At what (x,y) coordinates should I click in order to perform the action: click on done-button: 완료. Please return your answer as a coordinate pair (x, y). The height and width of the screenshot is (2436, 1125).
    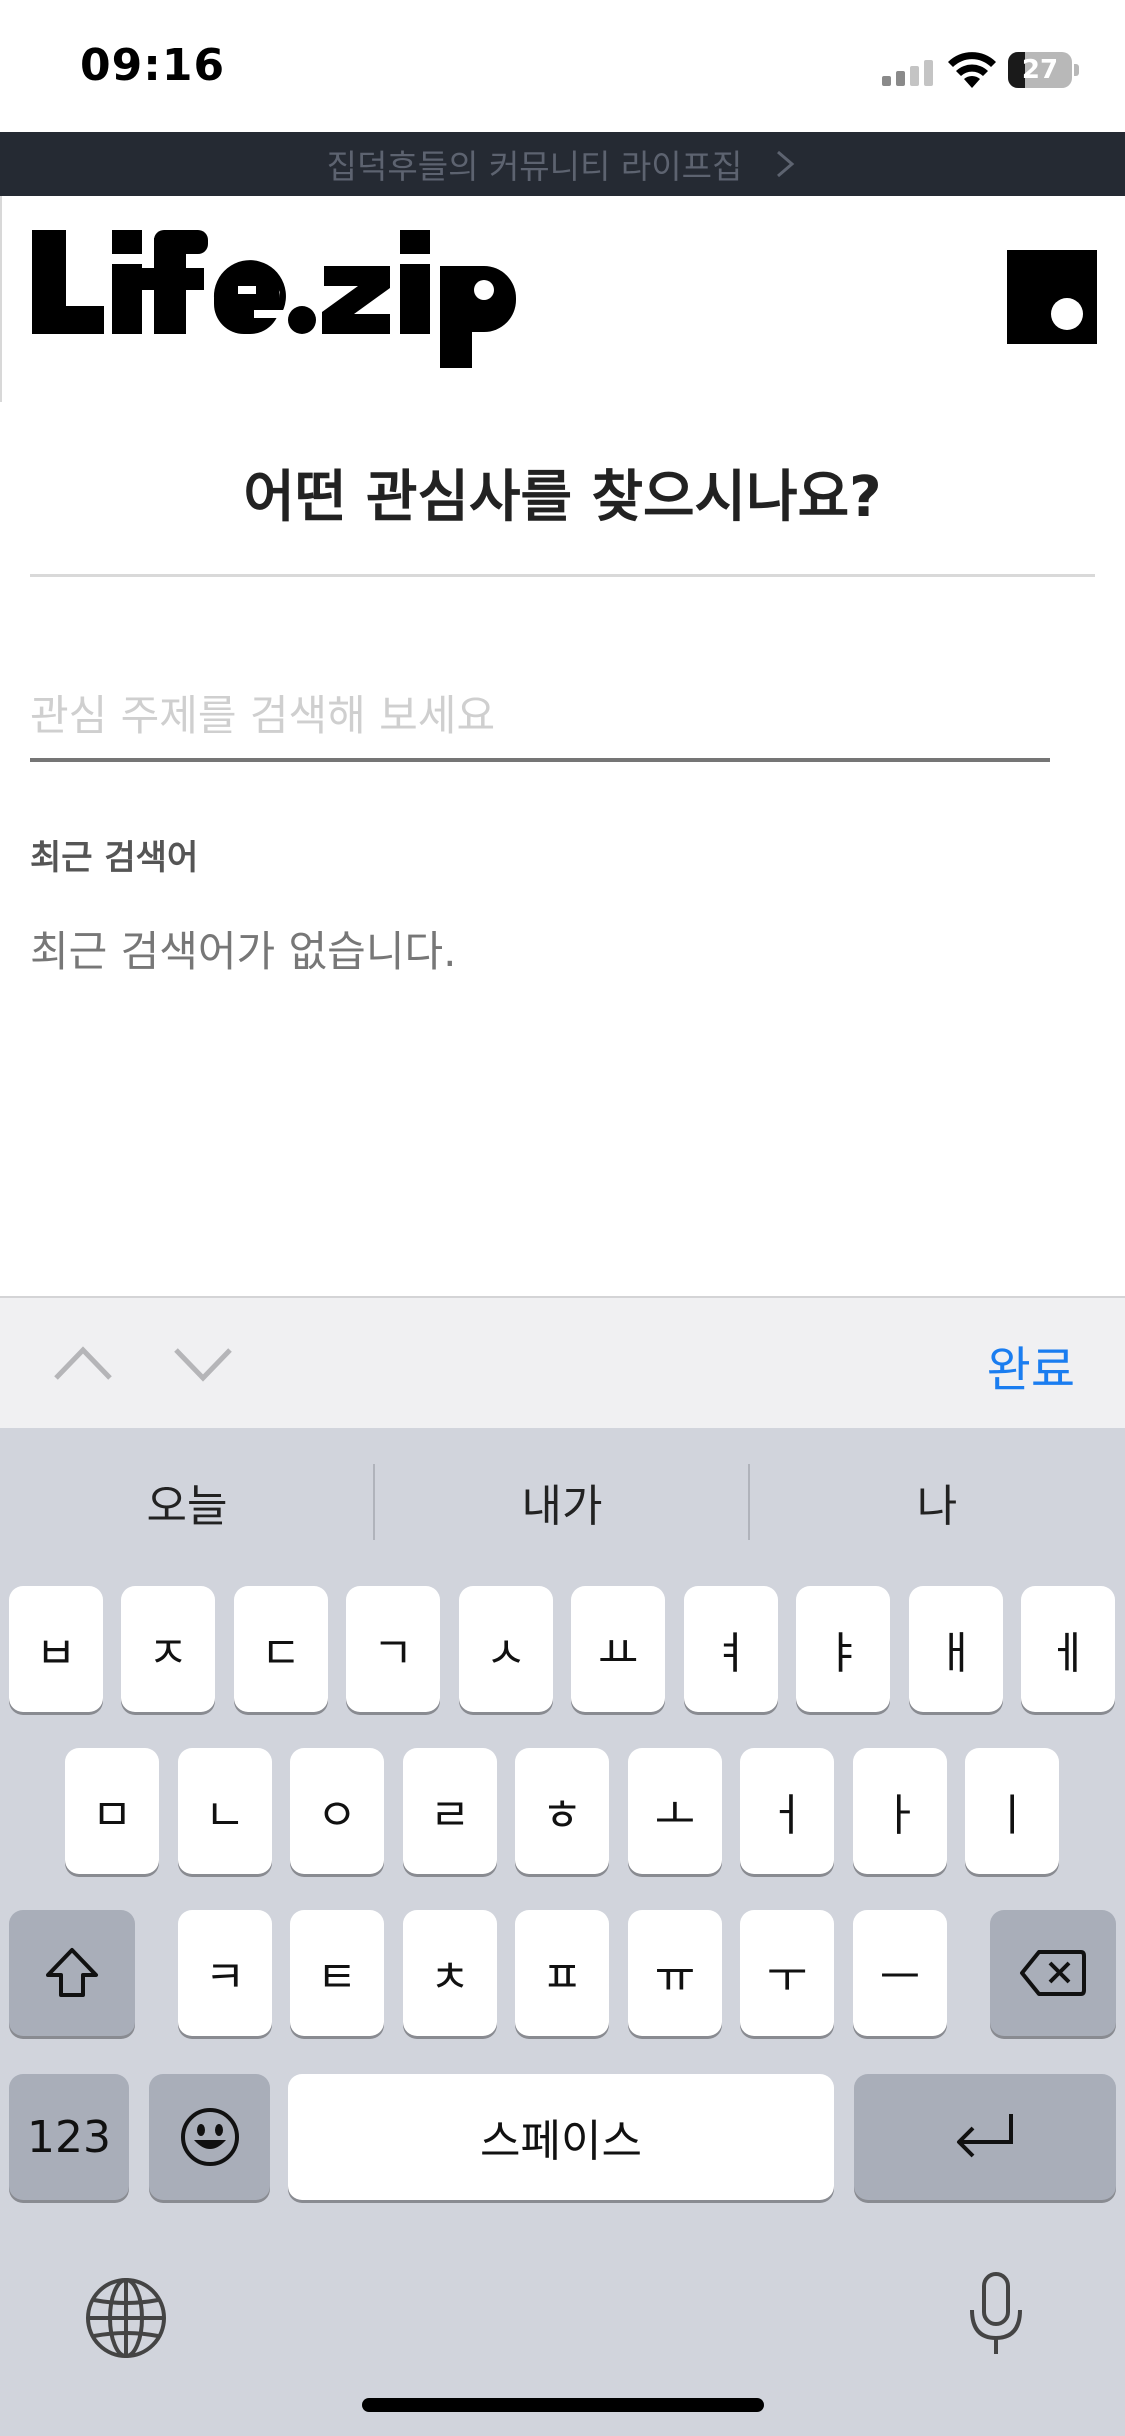
    Looking at the image, I should click on (1031, 1365).